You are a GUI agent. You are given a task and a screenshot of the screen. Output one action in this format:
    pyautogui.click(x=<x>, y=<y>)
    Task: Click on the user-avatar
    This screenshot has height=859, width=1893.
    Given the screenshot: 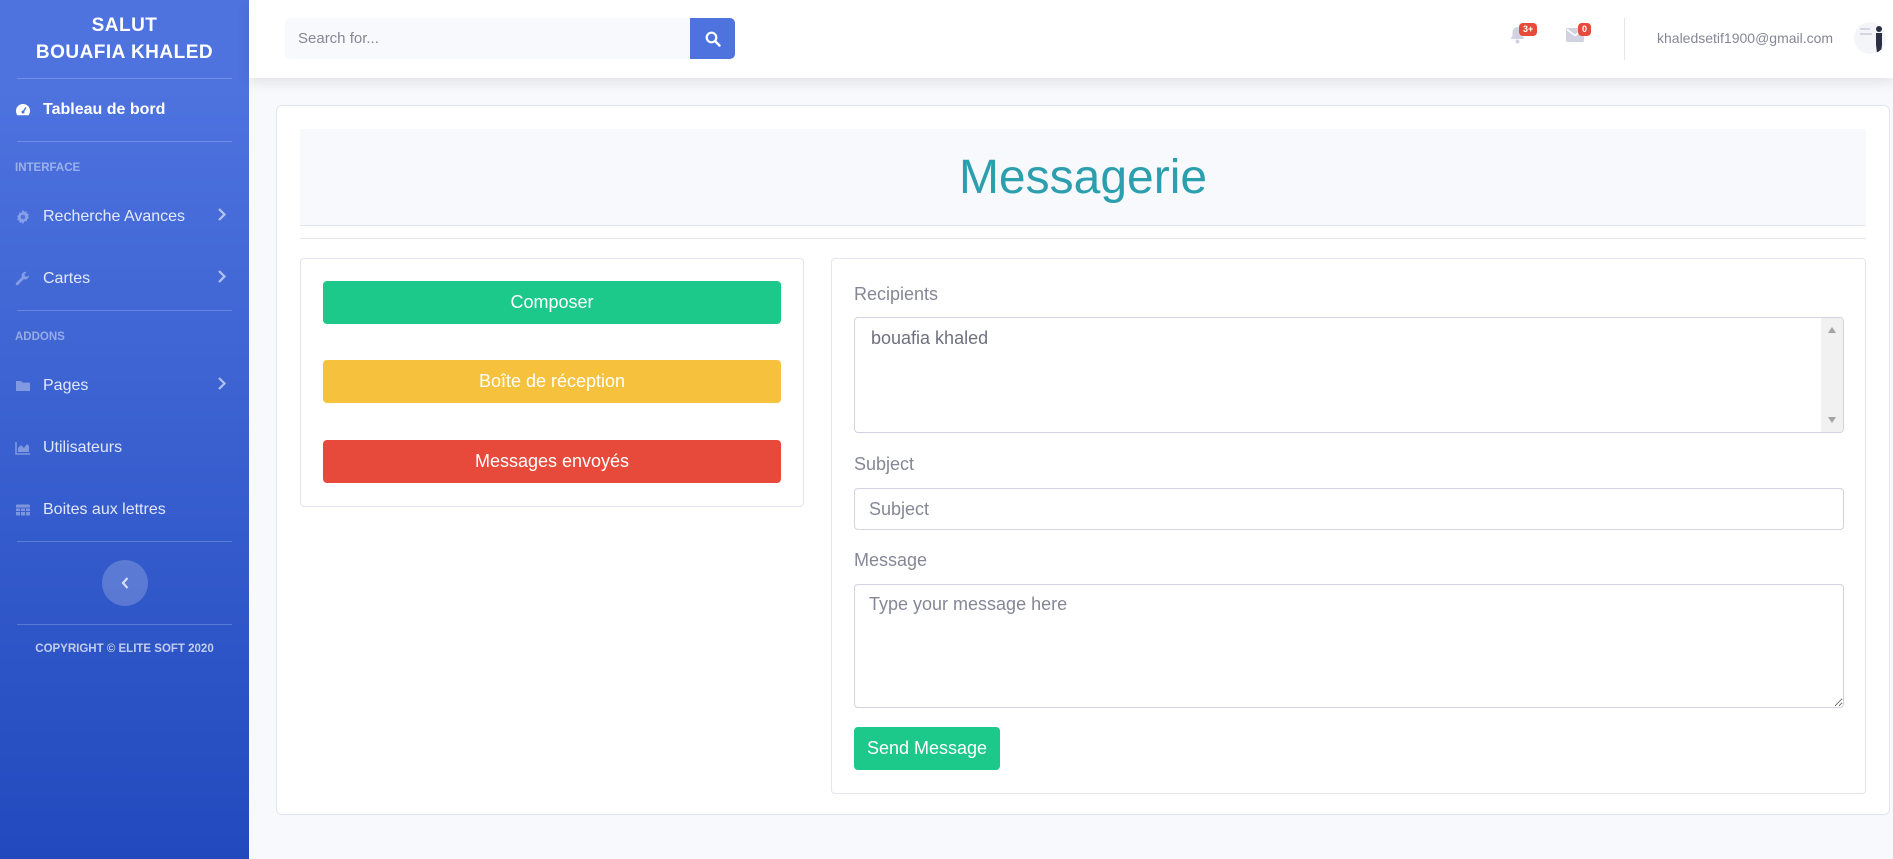 What is the action you would take?
    pyautogui.click(x=1870, y=38)
    